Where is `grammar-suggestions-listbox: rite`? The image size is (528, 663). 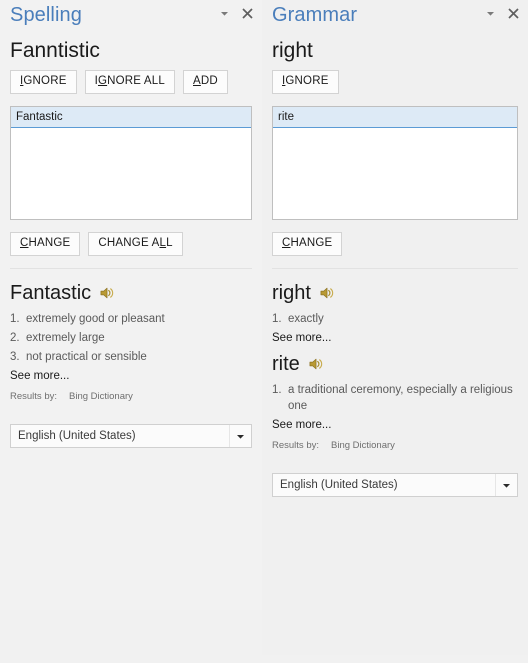
grammar-suggestions-listbox: rite is located at coordinates (395, 163).